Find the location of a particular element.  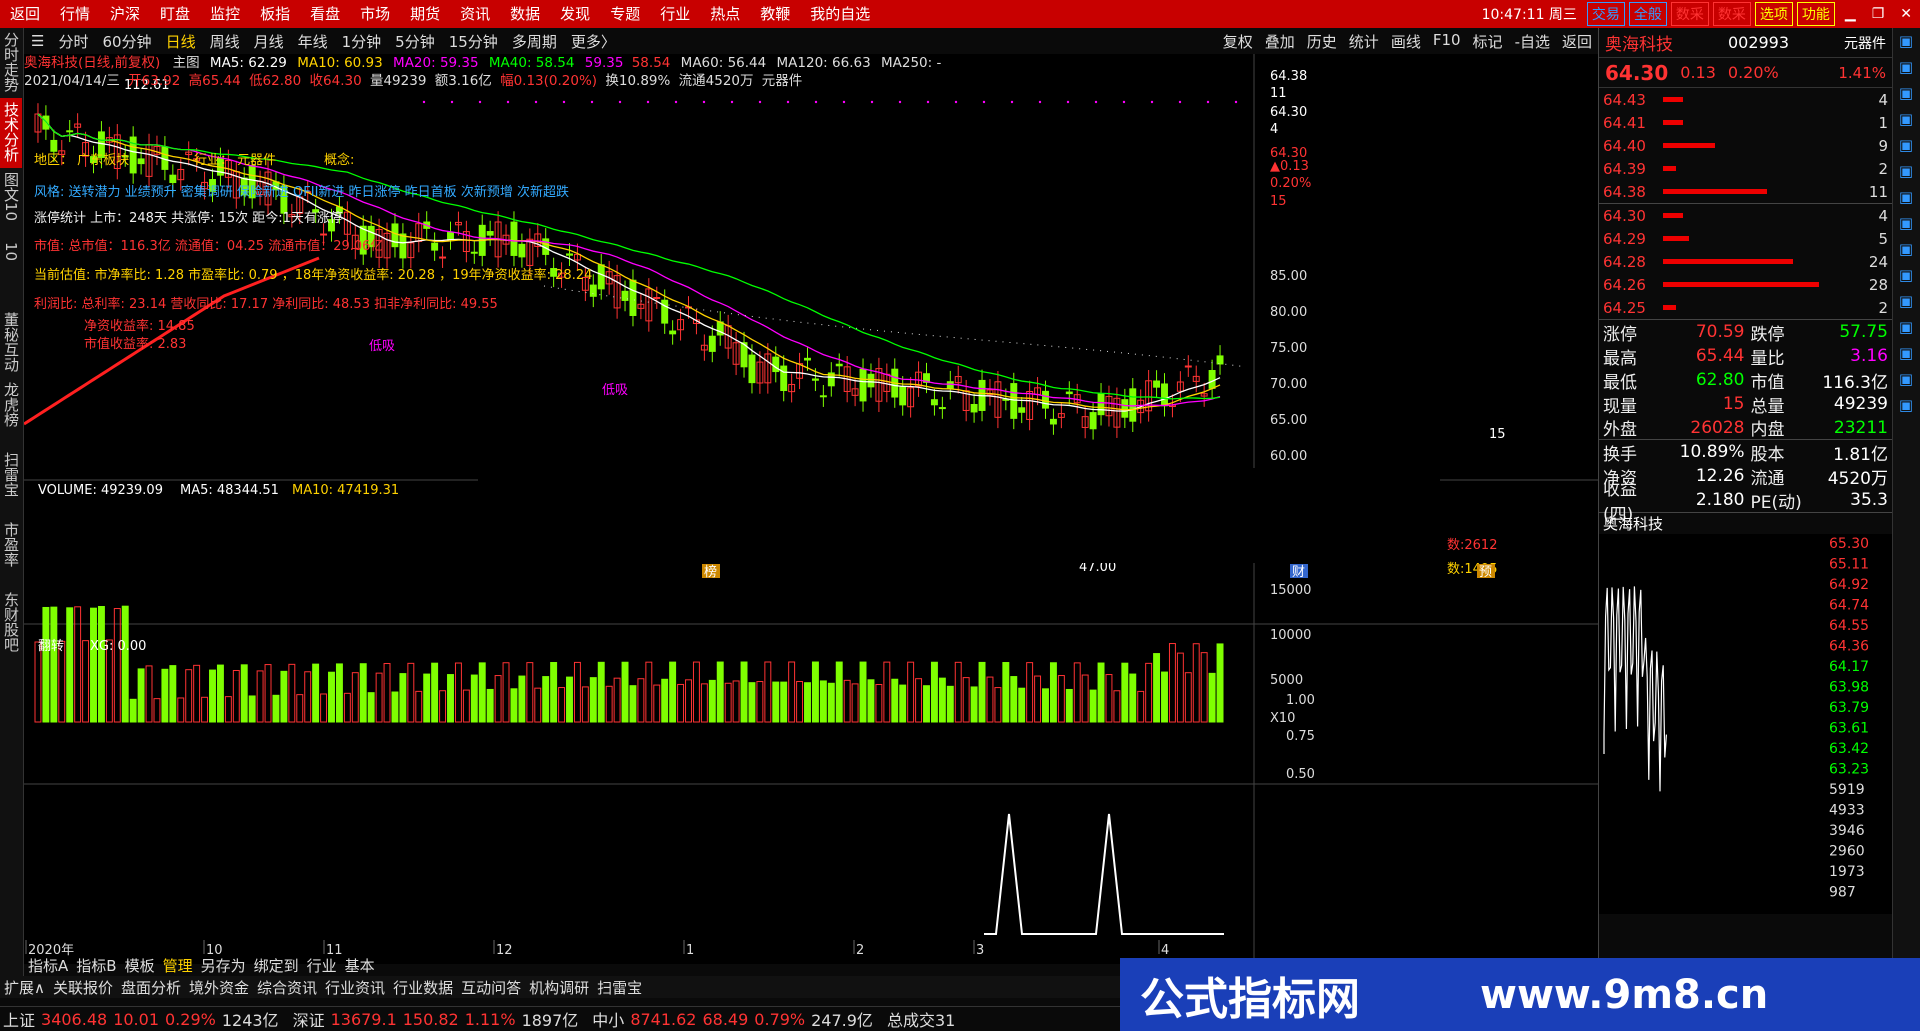

bottom-tab: 关联报价 is located at coordinates (83, 987).